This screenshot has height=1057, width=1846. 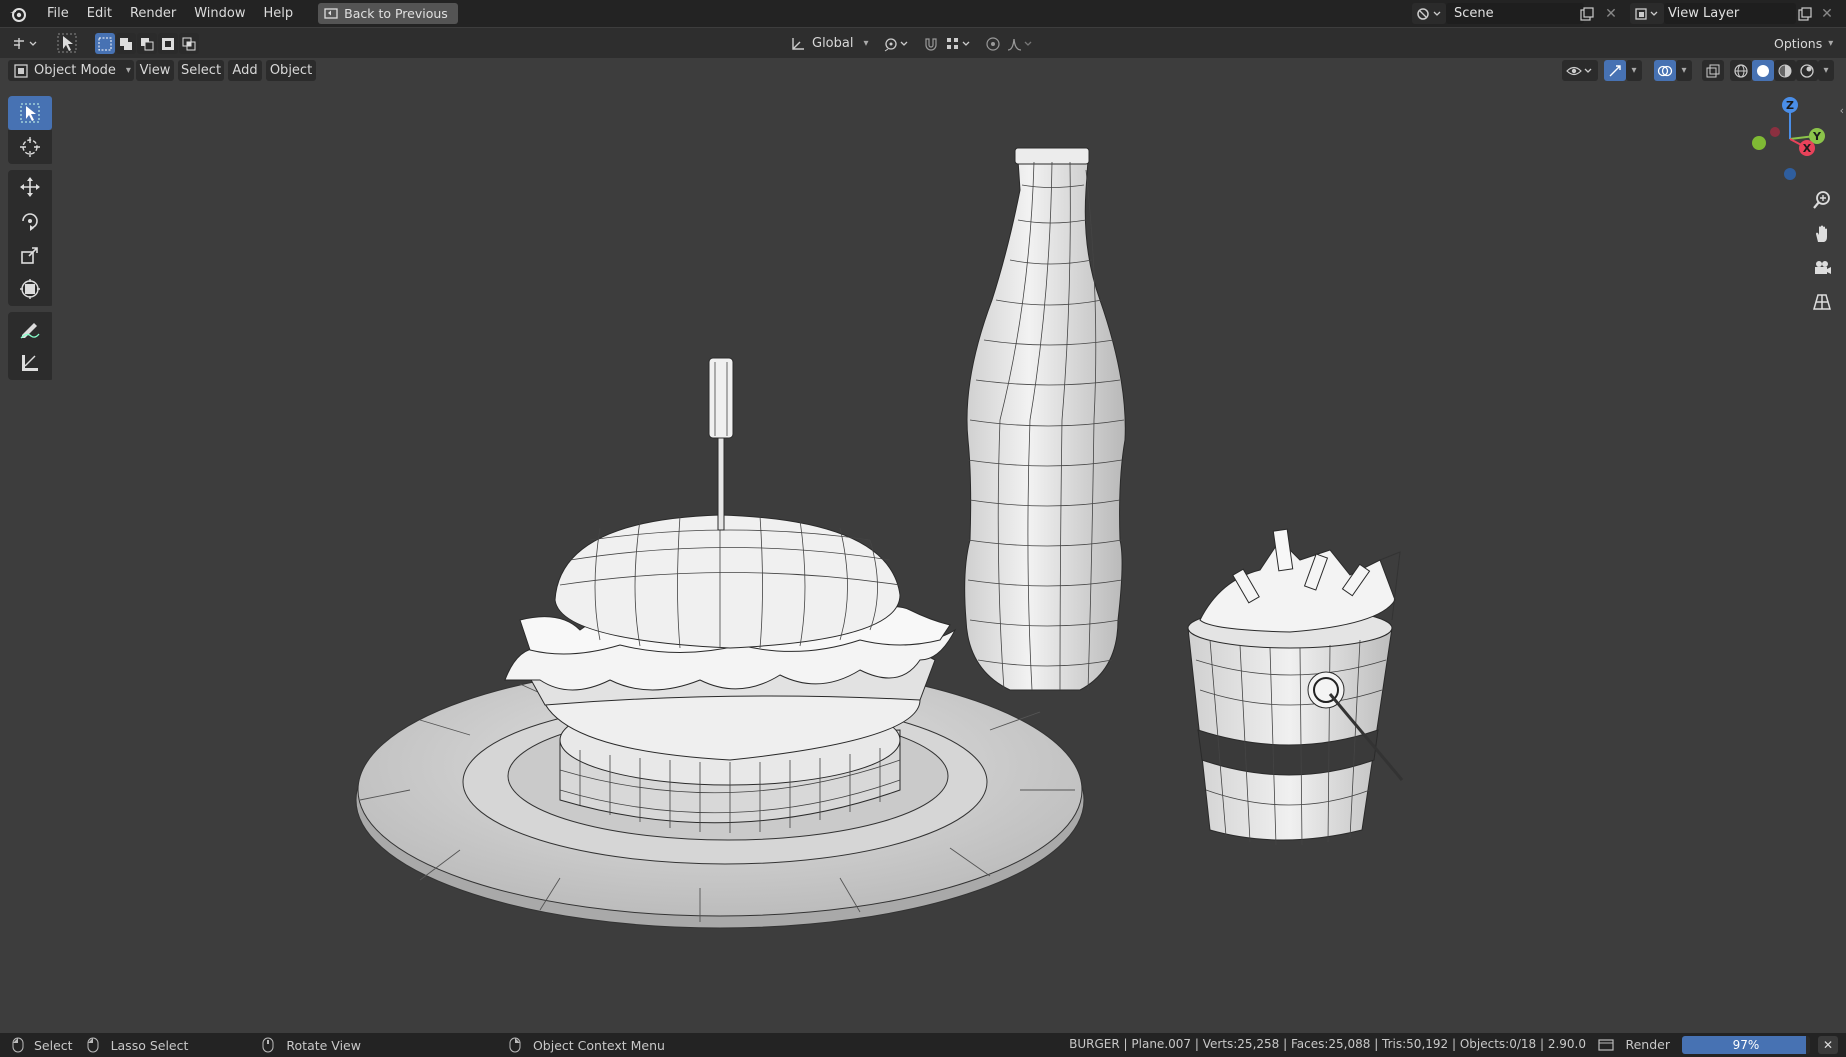 I want to click on zoom-view-icon, so click(x=1822, y=200).